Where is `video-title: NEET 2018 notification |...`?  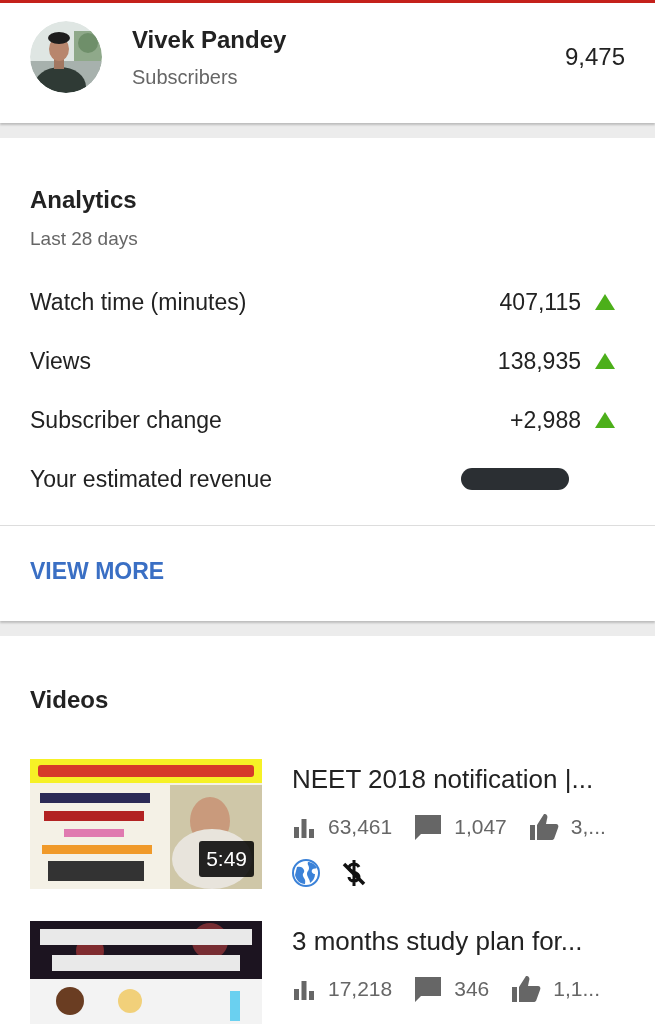
video-title: NEET 2018 notification |... is located at coordinates (458, 779).